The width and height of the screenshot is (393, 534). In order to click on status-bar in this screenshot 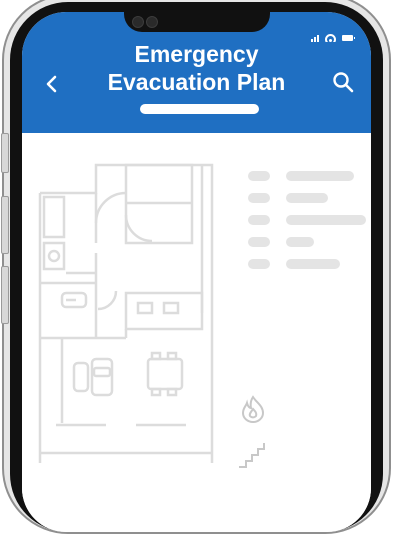, I will do `click(333, 38)`.